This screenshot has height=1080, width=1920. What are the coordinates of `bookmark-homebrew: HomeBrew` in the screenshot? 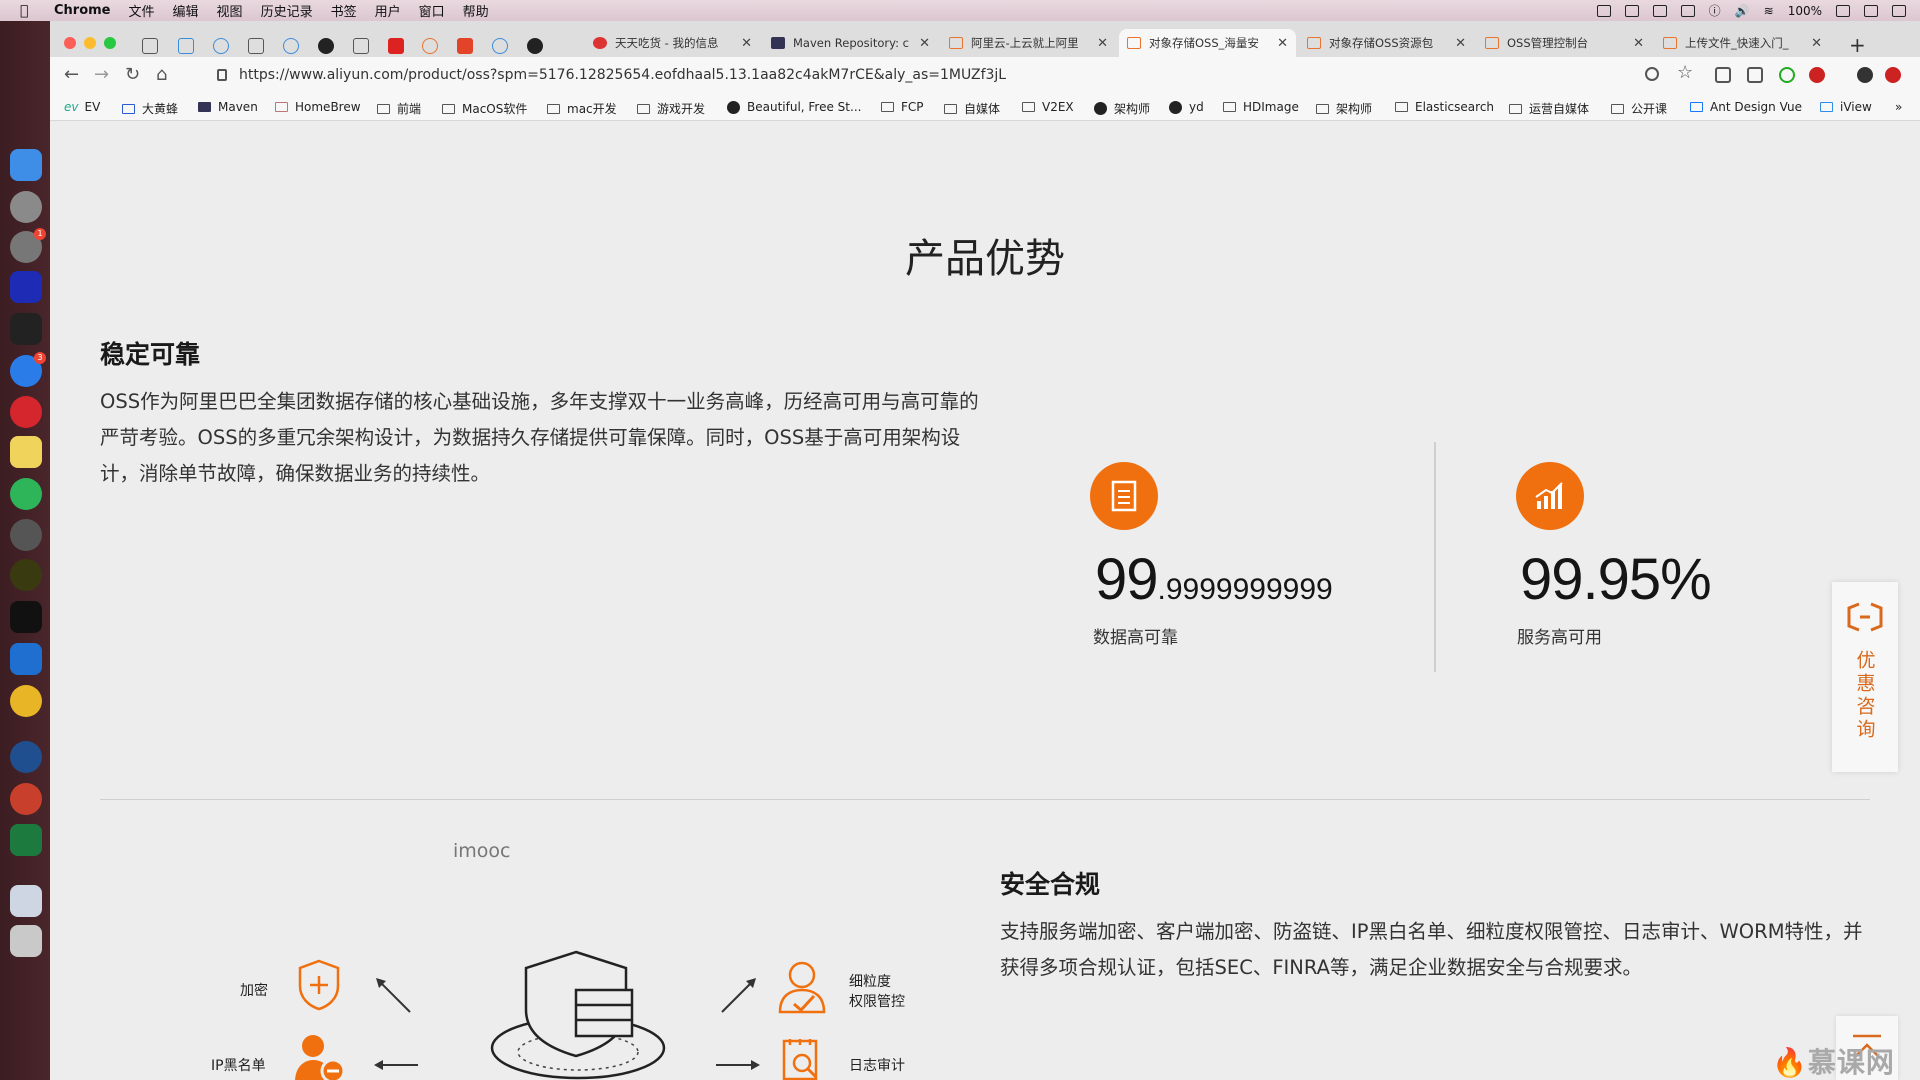 It's located at (318, 107).